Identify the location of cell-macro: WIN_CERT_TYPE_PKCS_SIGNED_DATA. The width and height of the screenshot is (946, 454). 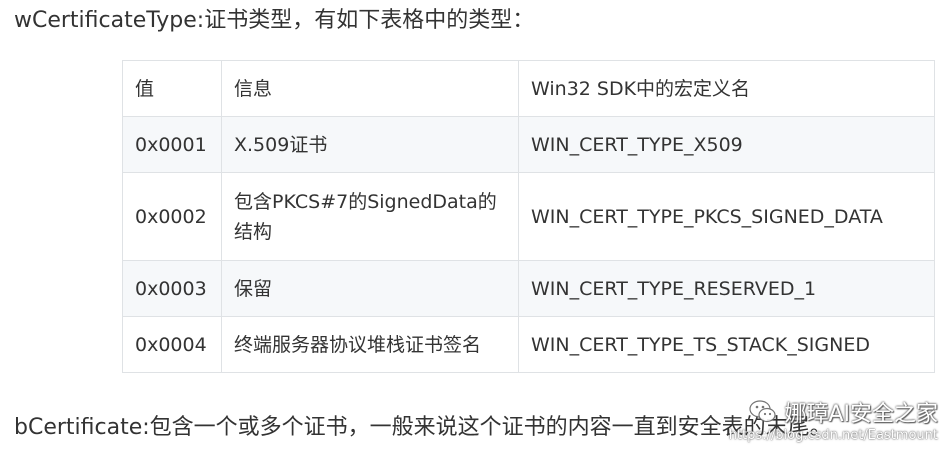
(726, 216).